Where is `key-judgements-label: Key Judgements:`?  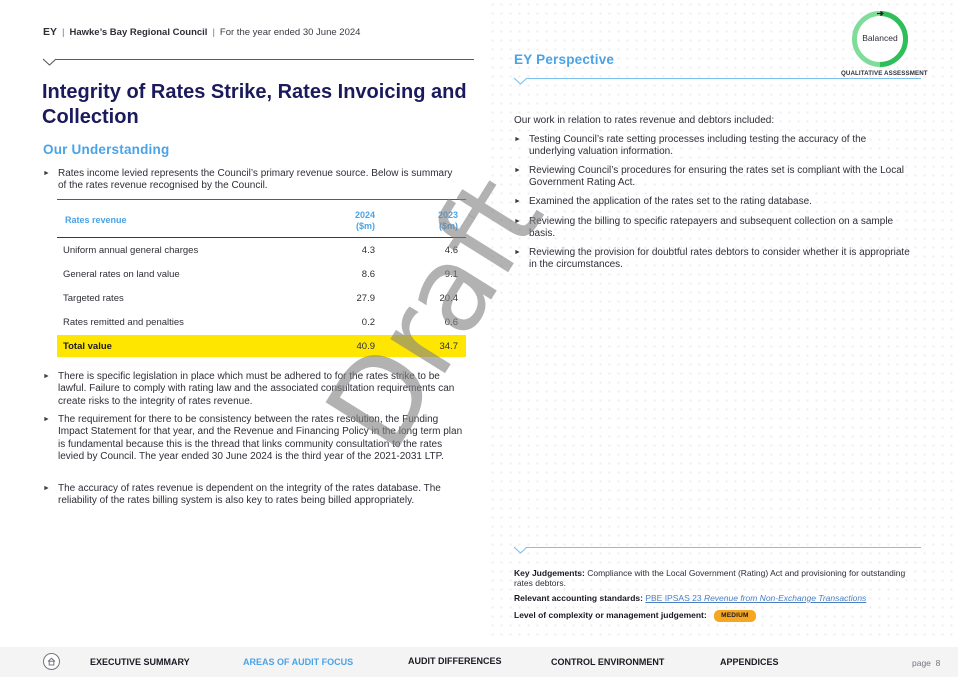 key-judgements-label: Key Judgements: is located at coordinates (549, 573).